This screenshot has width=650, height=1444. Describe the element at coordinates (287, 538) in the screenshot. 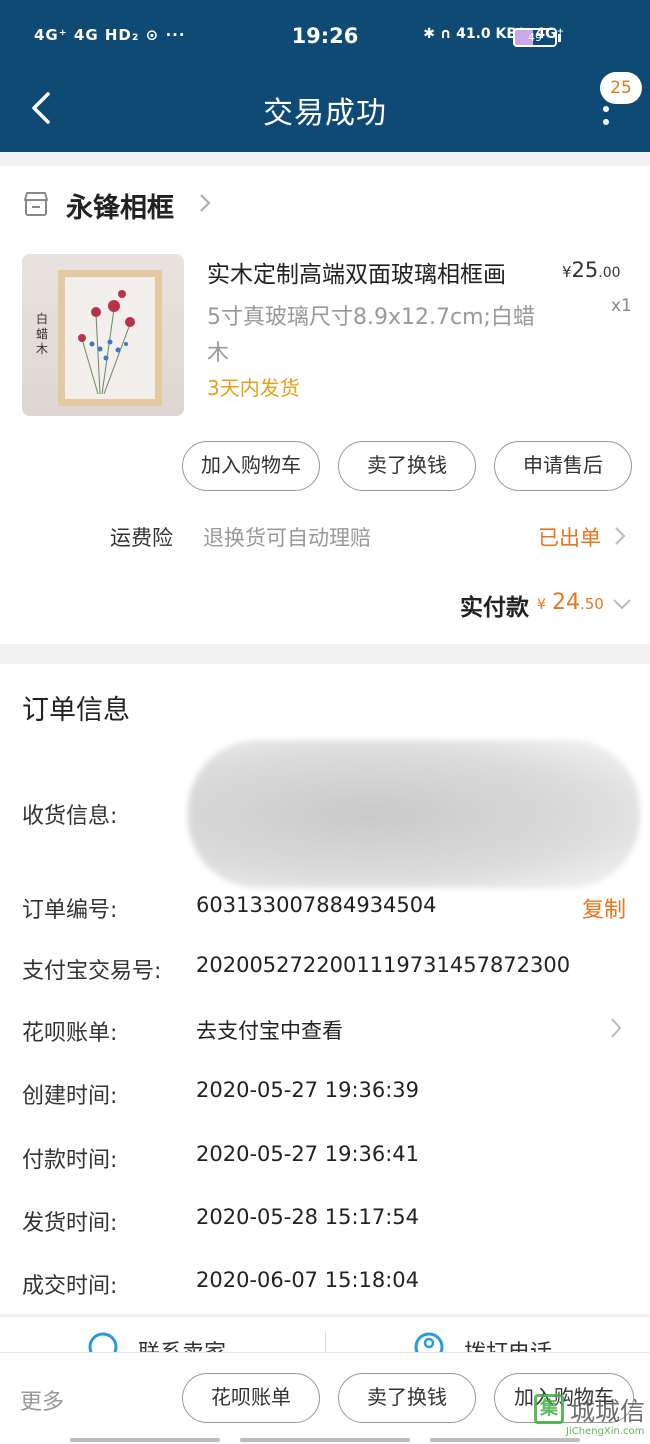

I see `shipping-insurance-desc: 退换货可自动理赔` at that location.